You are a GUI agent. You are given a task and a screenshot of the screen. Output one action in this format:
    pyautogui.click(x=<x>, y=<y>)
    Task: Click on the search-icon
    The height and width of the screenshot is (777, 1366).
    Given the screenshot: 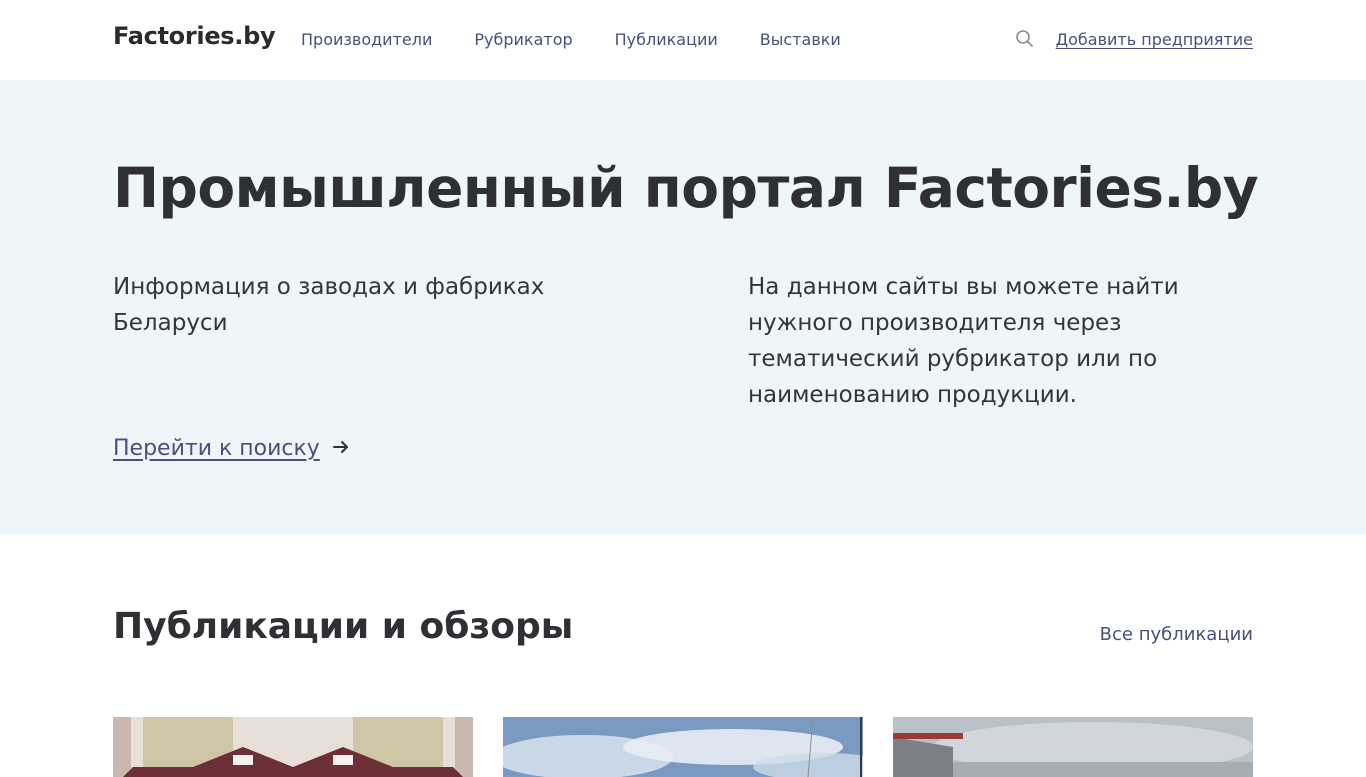 What is the action you would take?
    pyautogui.click(x=1025, y=39)
    